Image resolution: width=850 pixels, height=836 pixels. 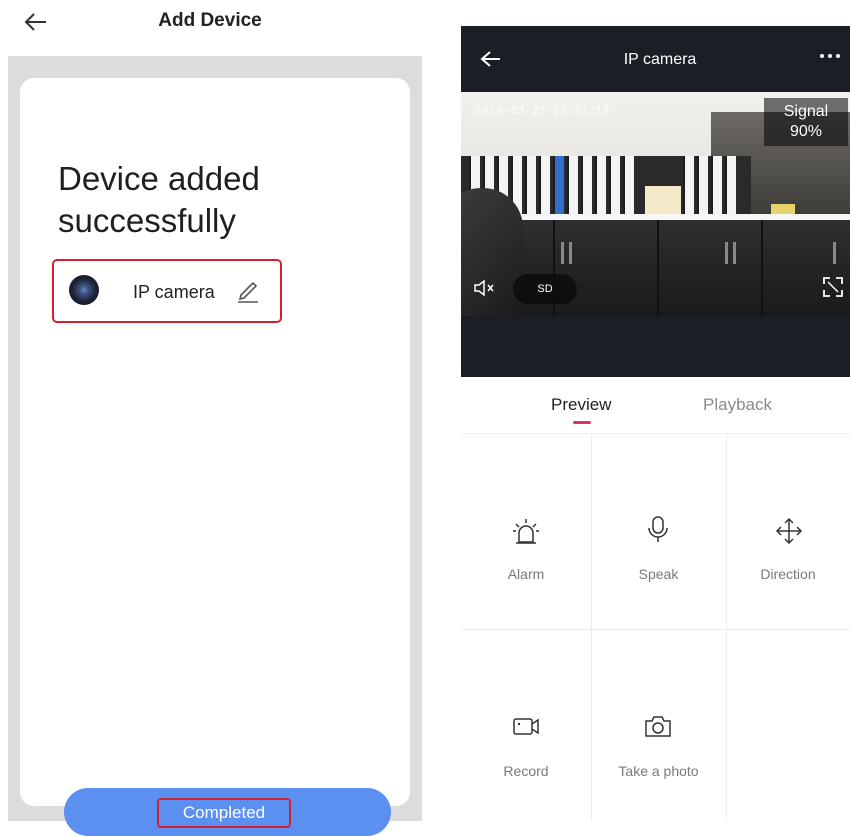 I want to click on camera-top-bar: IP camera, so click(x=655, y=59).